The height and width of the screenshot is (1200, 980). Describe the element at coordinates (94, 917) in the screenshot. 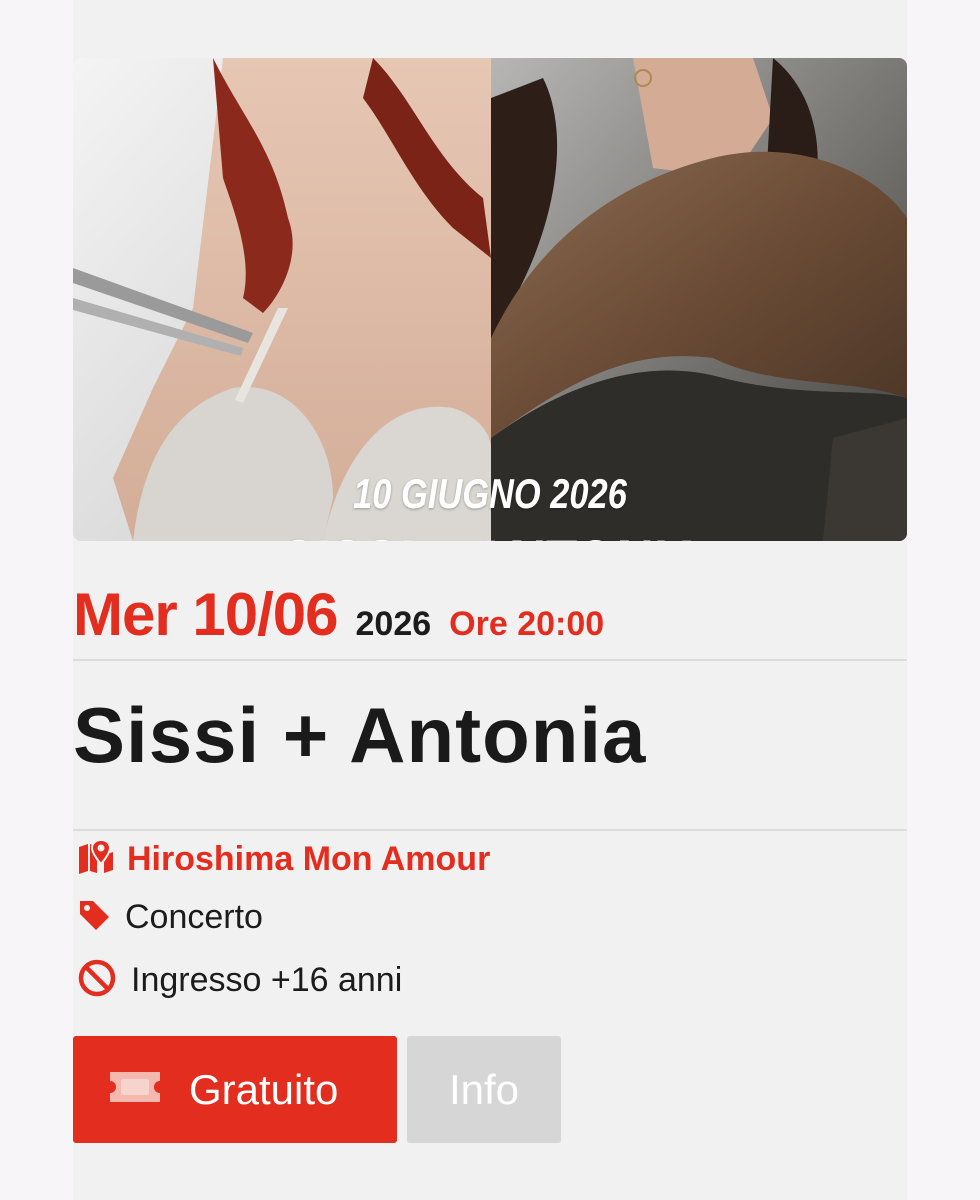

I see `tag-icon` at that location.